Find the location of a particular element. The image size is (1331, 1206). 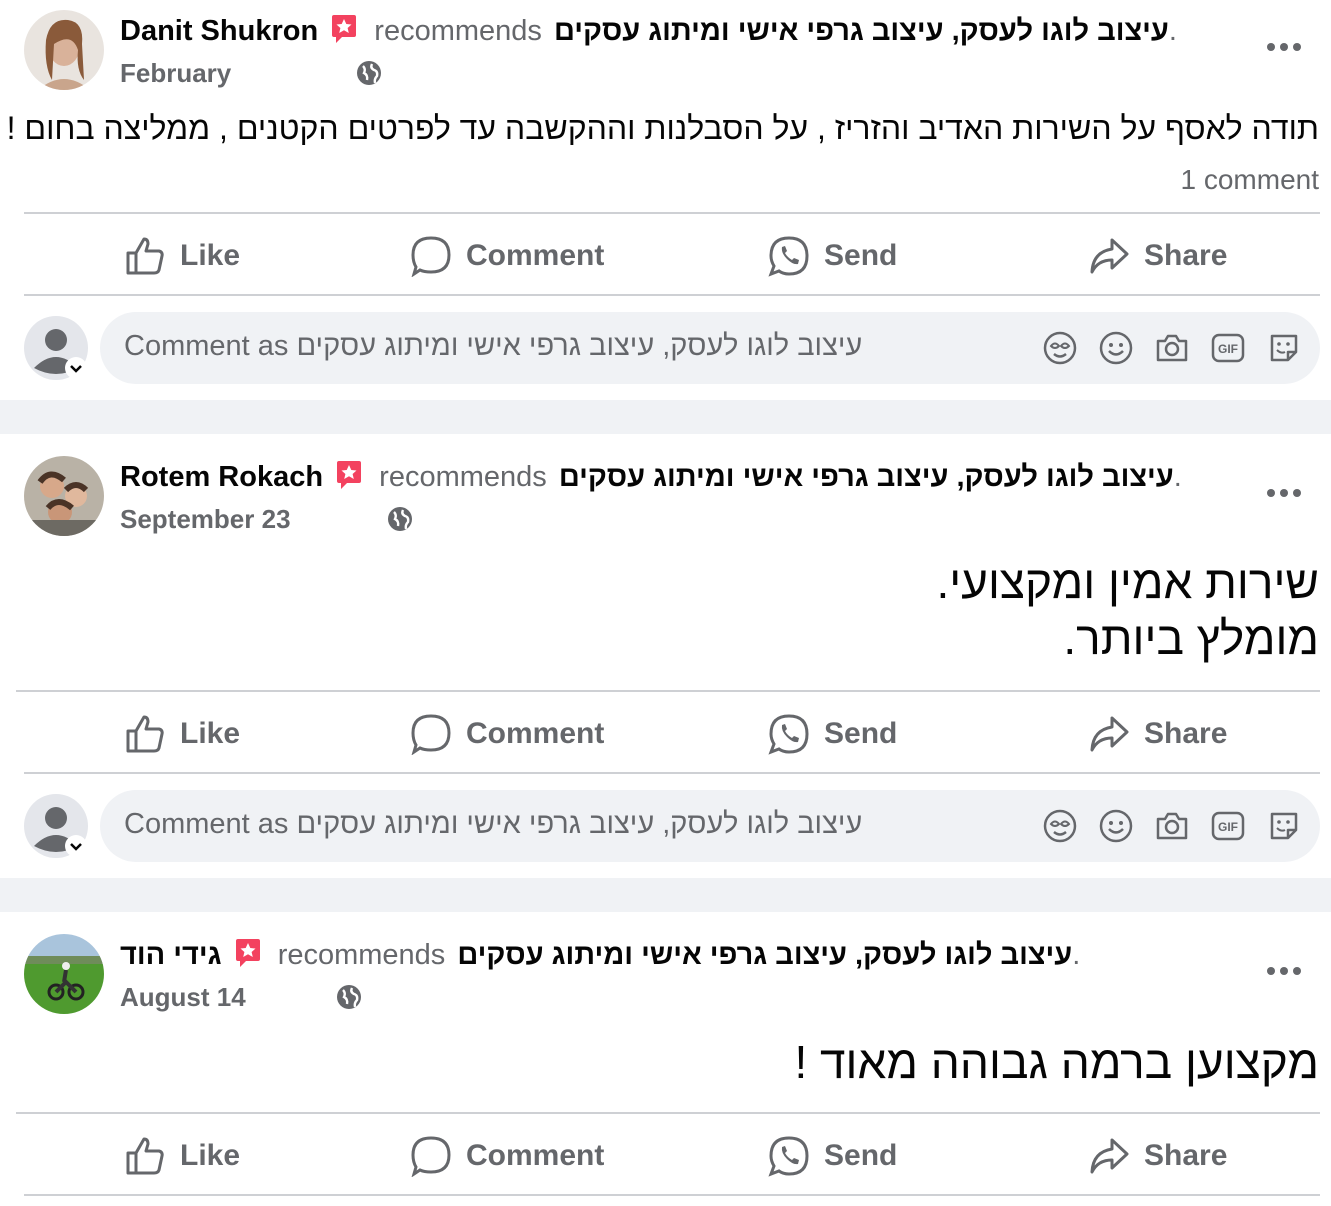

post-date: February is located at coordinates (175, 73).